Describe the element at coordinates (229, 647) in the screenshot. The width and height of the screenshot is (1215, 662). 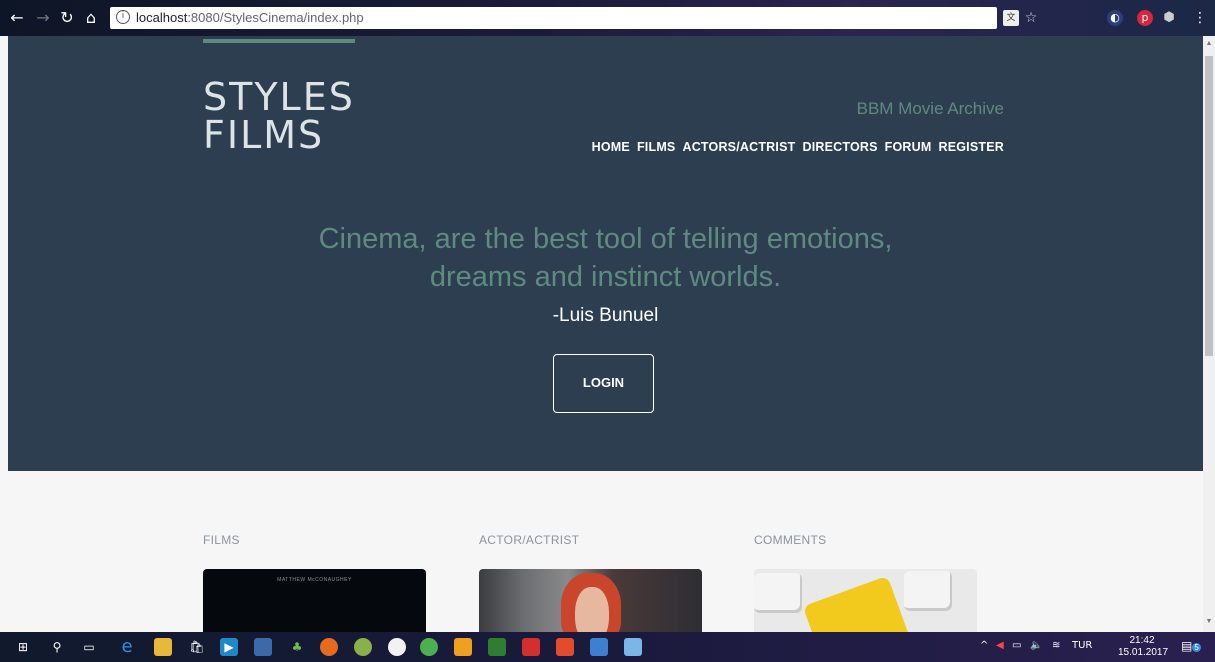
I see `media-player-icon: ▶` at that location.